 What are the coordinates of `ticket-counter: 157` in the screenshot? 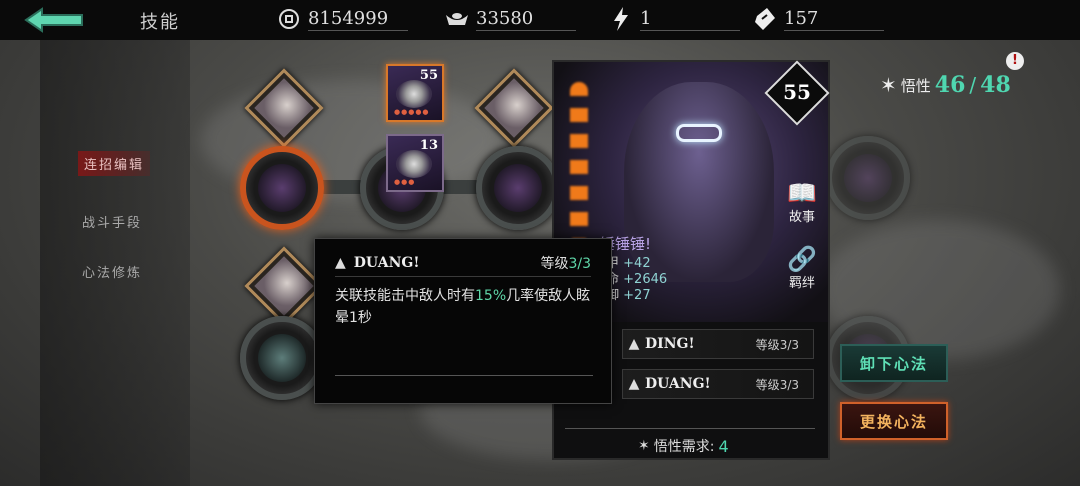 It's located at (818, 19).